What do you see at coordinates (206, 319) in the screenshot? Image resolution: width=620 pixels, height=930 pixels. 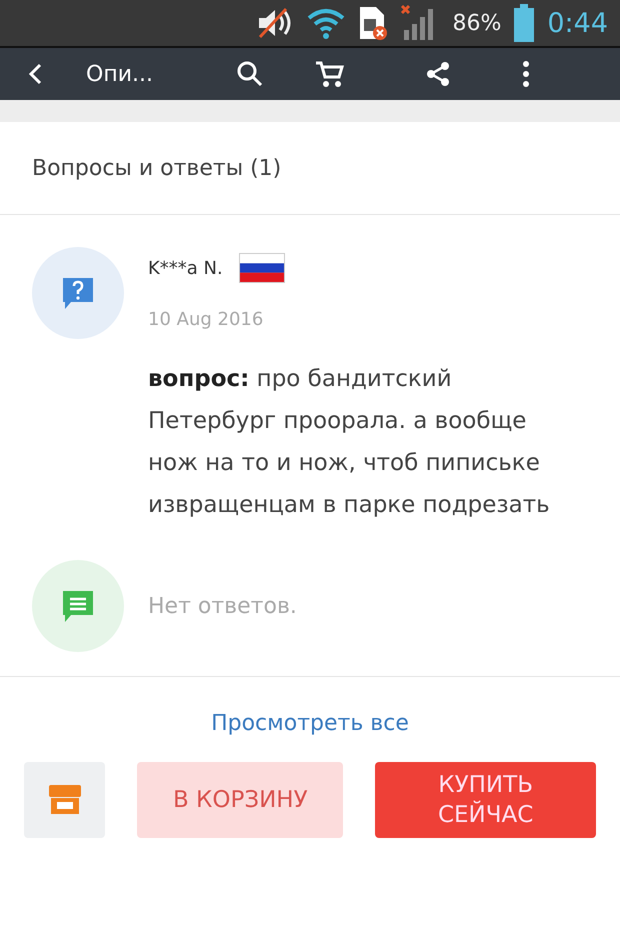 I see `question-date: 10 Aug 2016` at bounding box center [206, 319].